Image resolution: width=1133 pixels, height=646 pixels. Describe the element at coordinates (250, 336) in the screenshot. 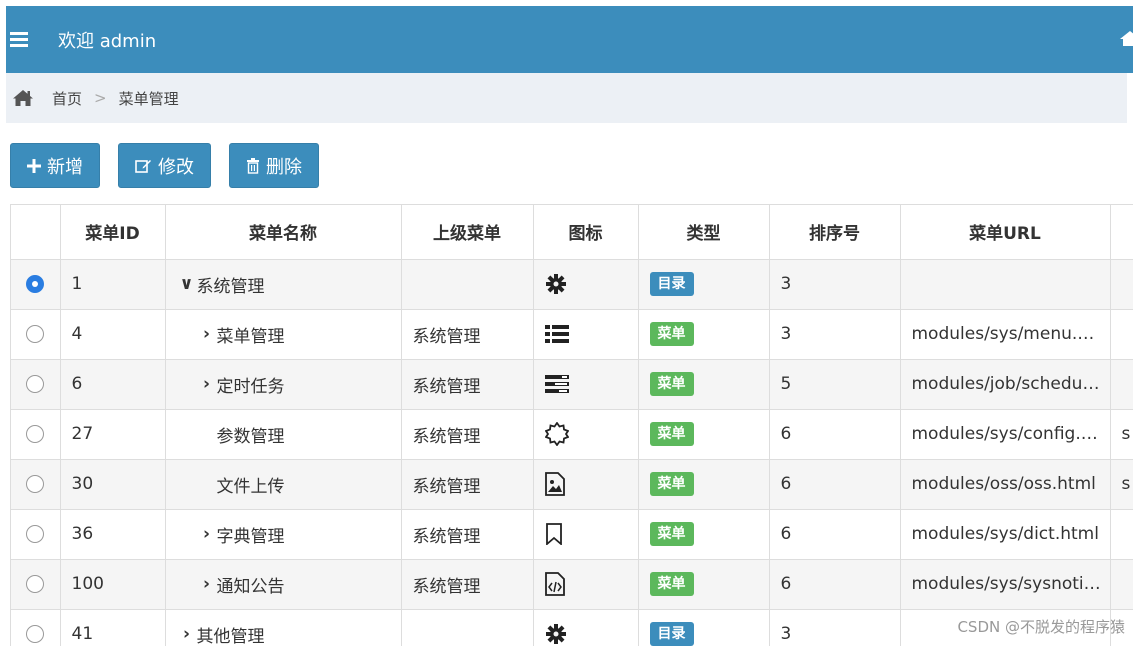

I see `menu-name: 菜单管理` at that location.